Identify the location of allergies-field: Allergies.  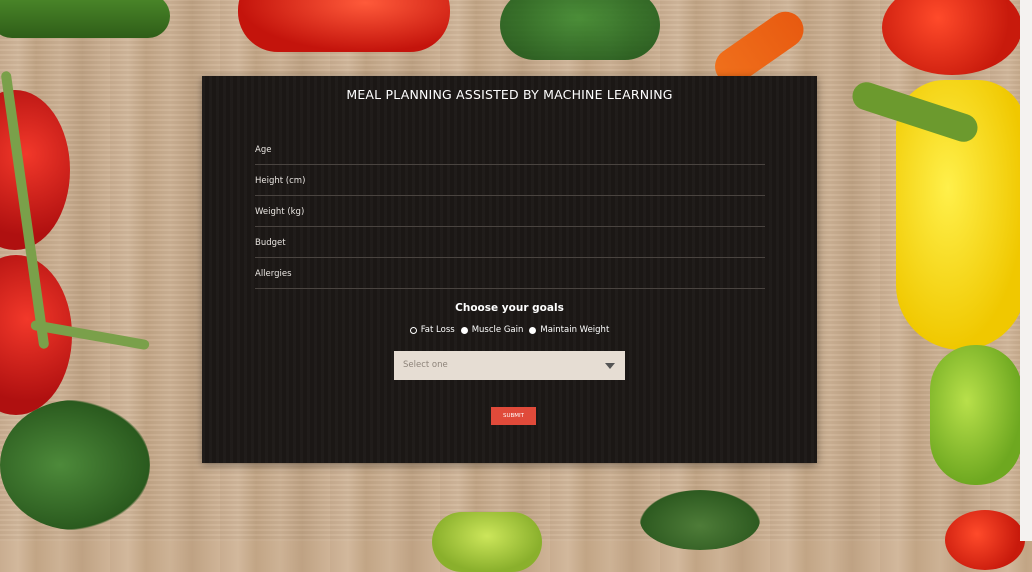
(510, 276).